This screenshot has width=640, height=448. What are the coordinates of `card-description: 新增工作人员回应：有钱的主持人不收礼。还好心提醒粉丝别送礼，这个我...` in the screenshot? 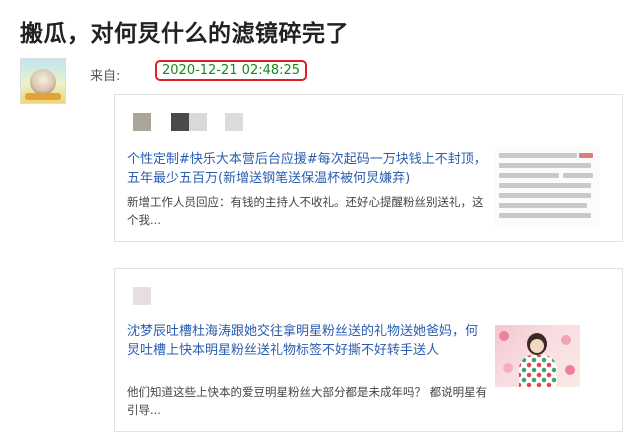 It's located at (305, 211).